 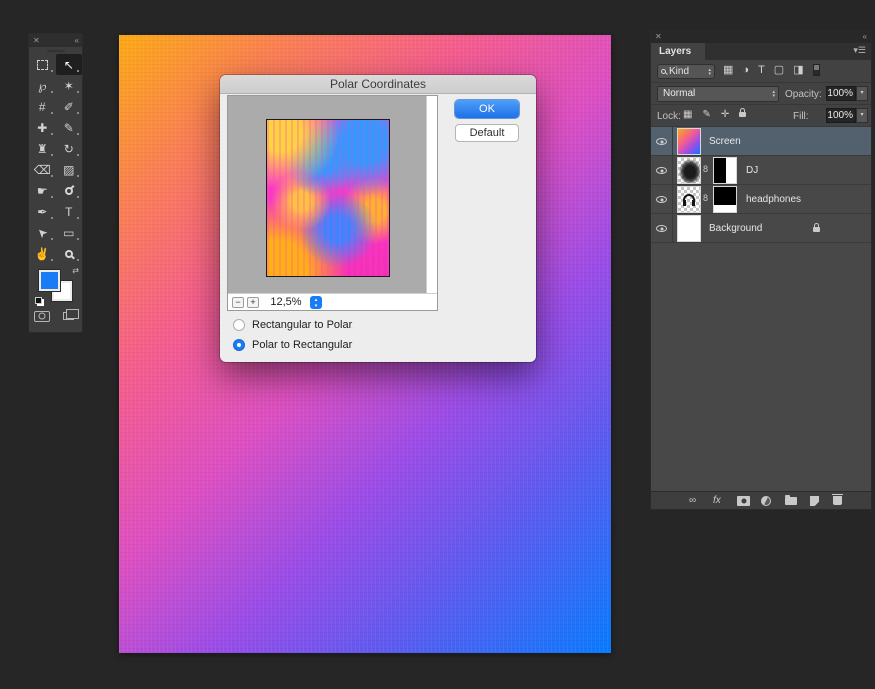 I want to click on layer-row-screen: Screen, so click(x=761, y=141).